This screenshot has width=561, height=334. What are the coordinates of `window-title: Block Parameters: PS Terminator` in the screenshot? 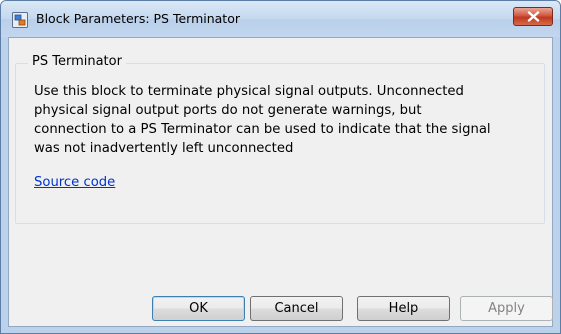 It's located at (138, 18).